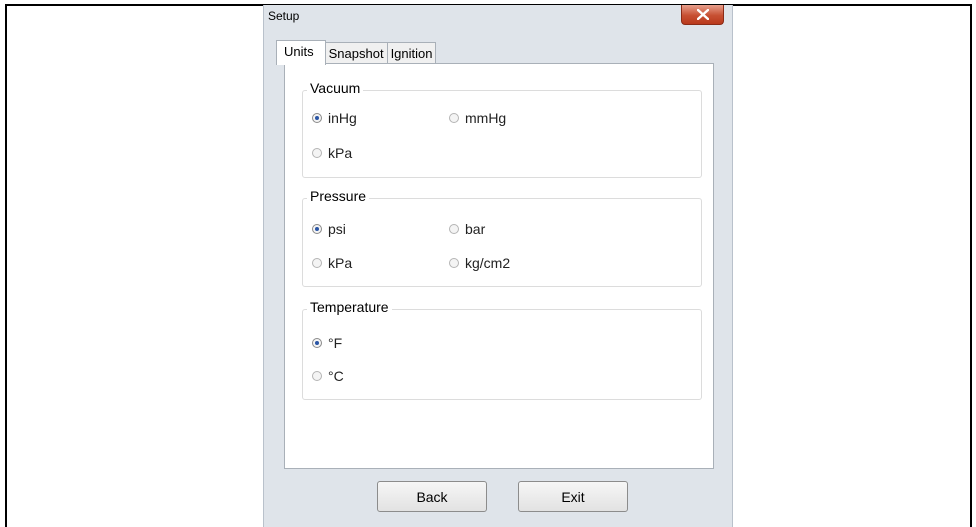 This screenshot has width=976, height=527. I want to click on radio-pressure-psi: psi, so click(329, 229).